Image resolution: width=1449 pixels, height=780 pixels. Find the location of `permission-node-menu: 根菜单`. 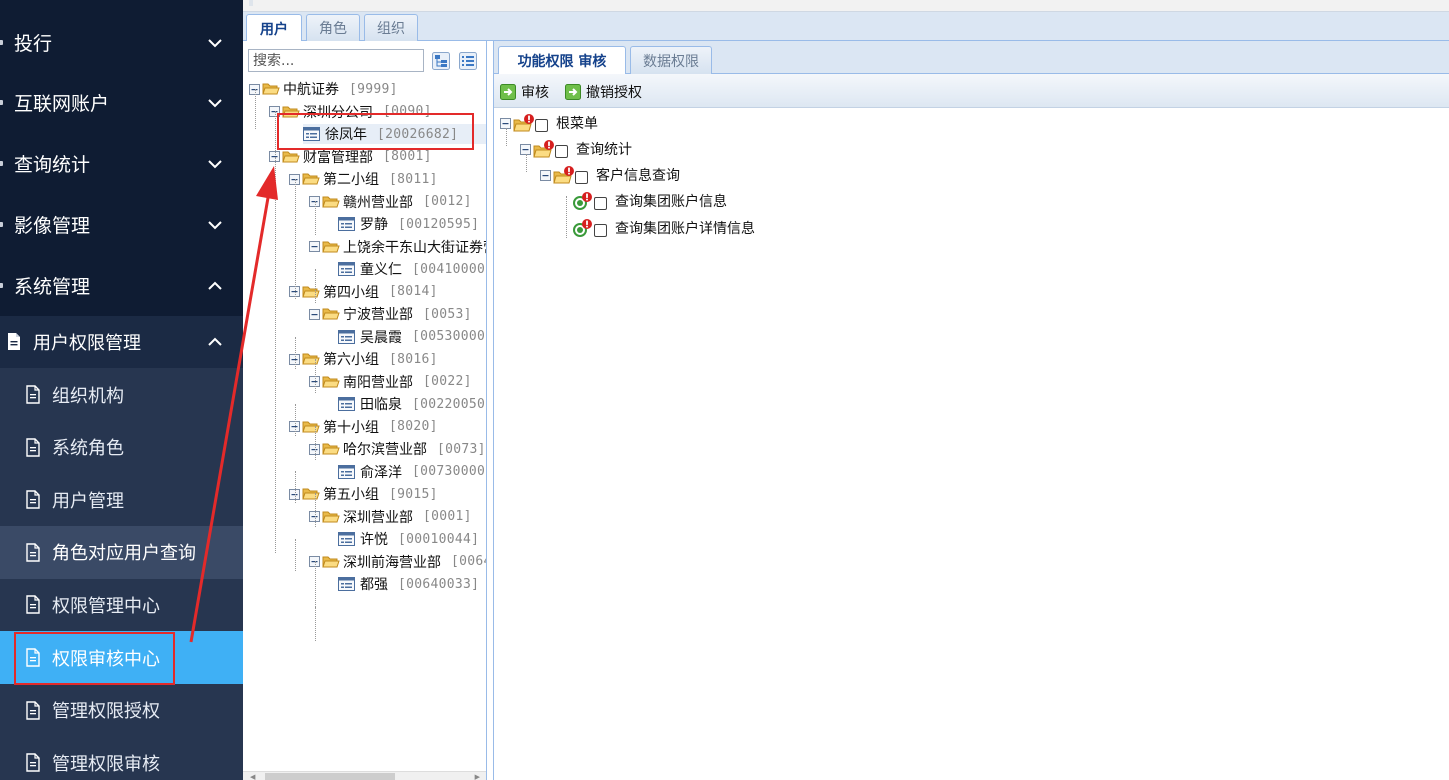

permission-node-menu: 根菜单 is located at coordinates (549, 123).